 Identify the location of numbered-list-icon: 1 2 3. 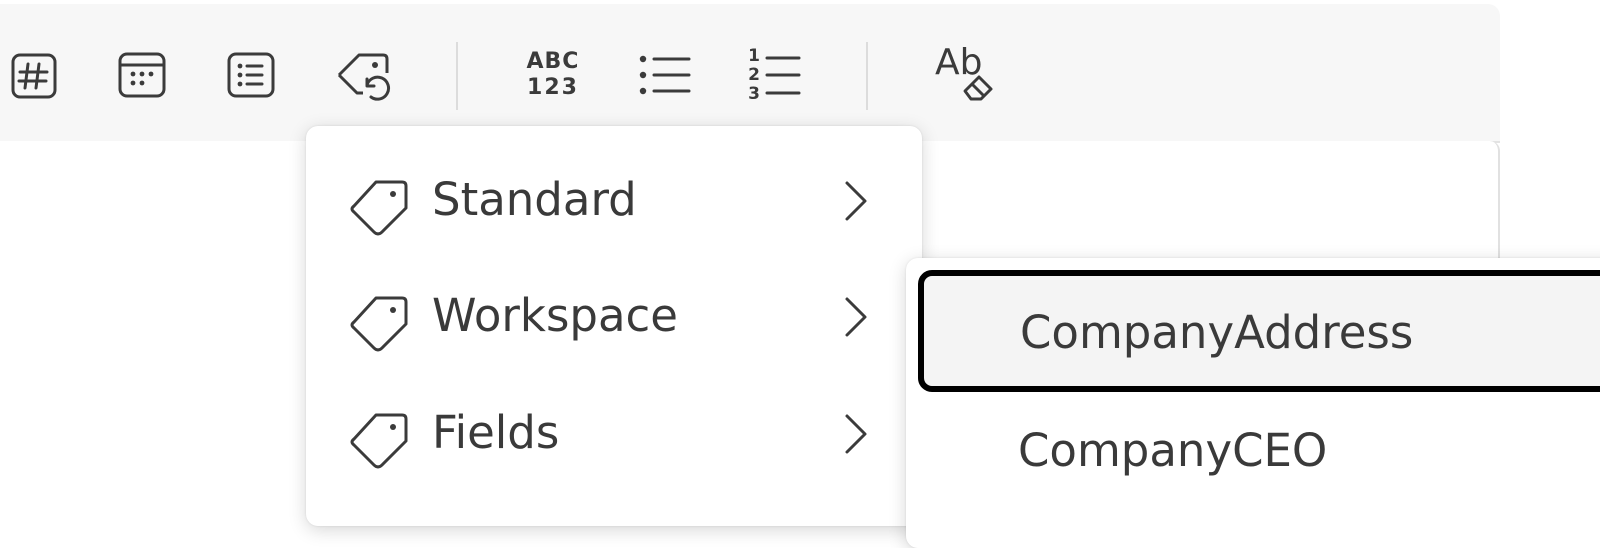
(771, 75).